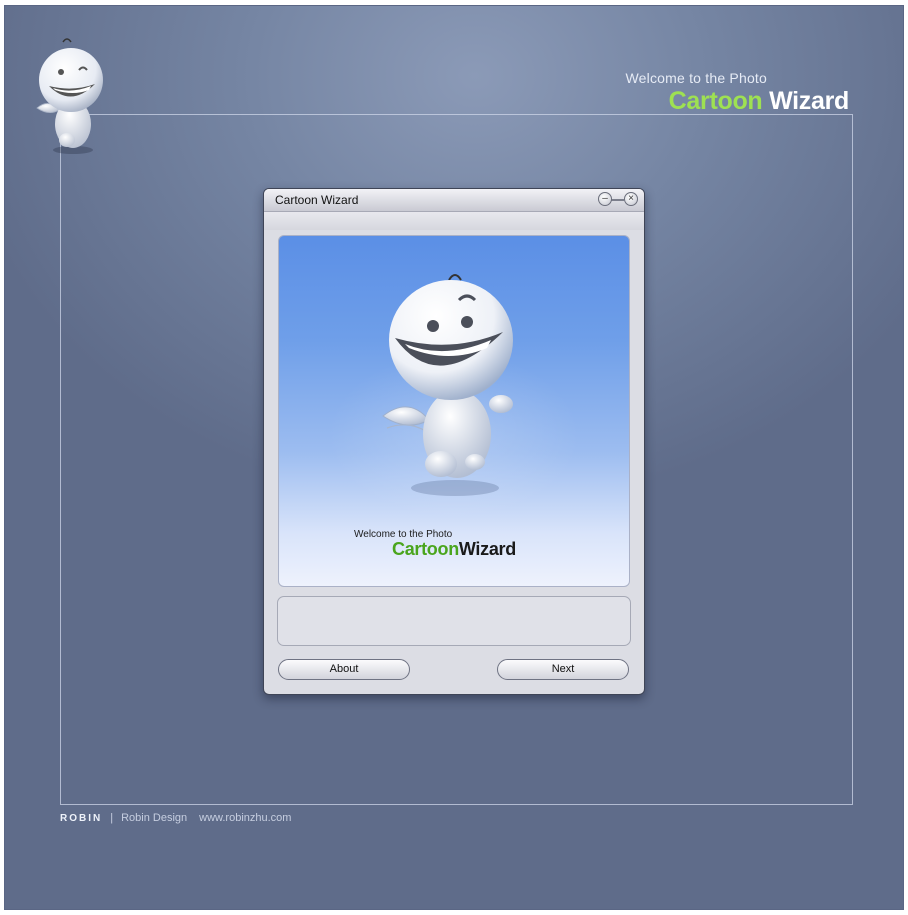 The image size is (908, 915). What do you see at coordinates (631, 199) in the screenshot?
I see `close-icon: ×` at bounding box center [631, 199].